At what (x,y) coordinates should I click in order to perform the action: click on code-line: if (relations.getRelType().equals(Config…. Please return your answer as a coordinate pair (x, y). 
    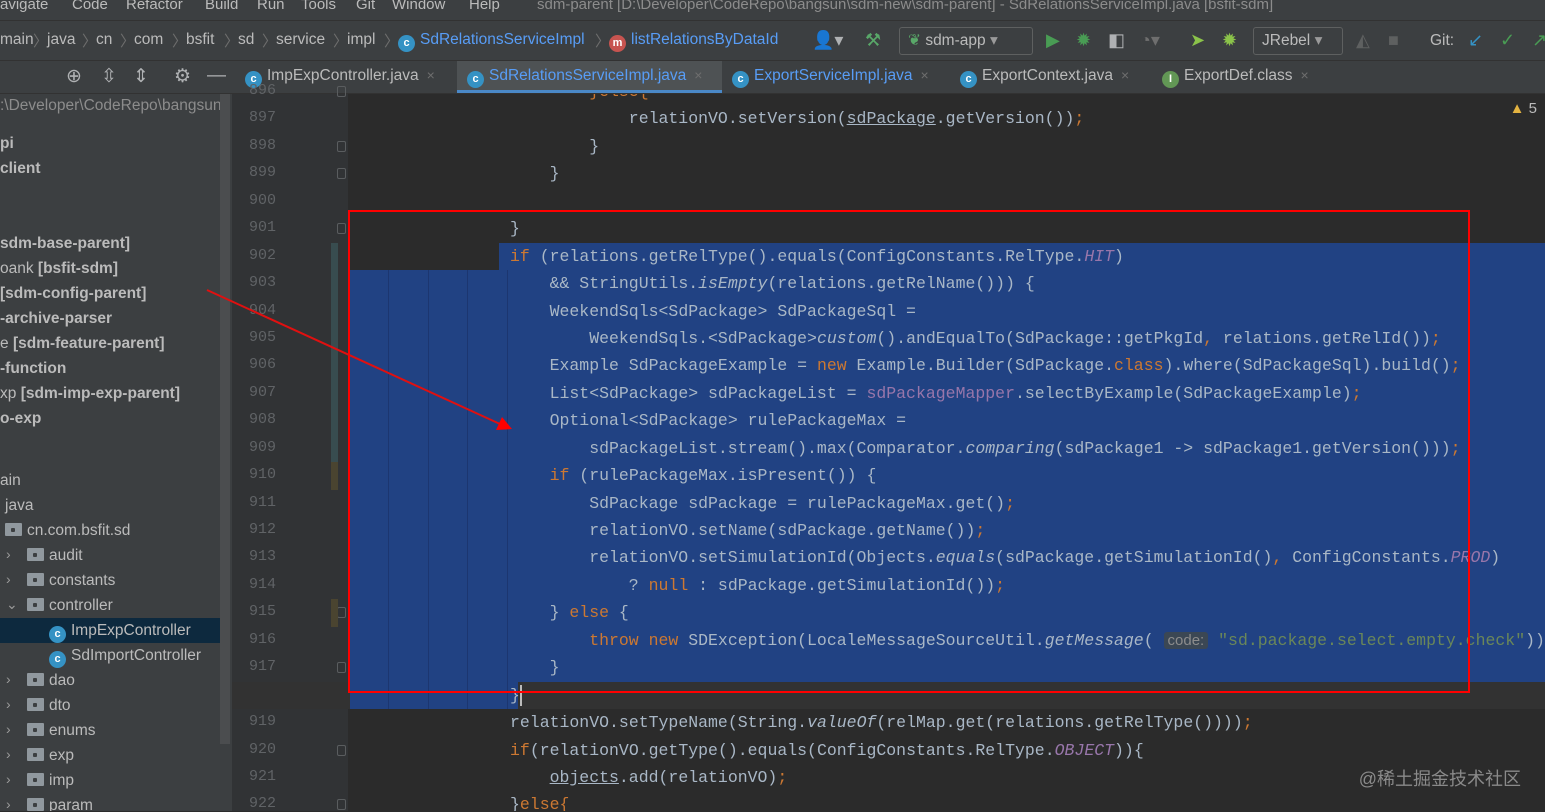
    Looking at the image, I should click on (888, 256).